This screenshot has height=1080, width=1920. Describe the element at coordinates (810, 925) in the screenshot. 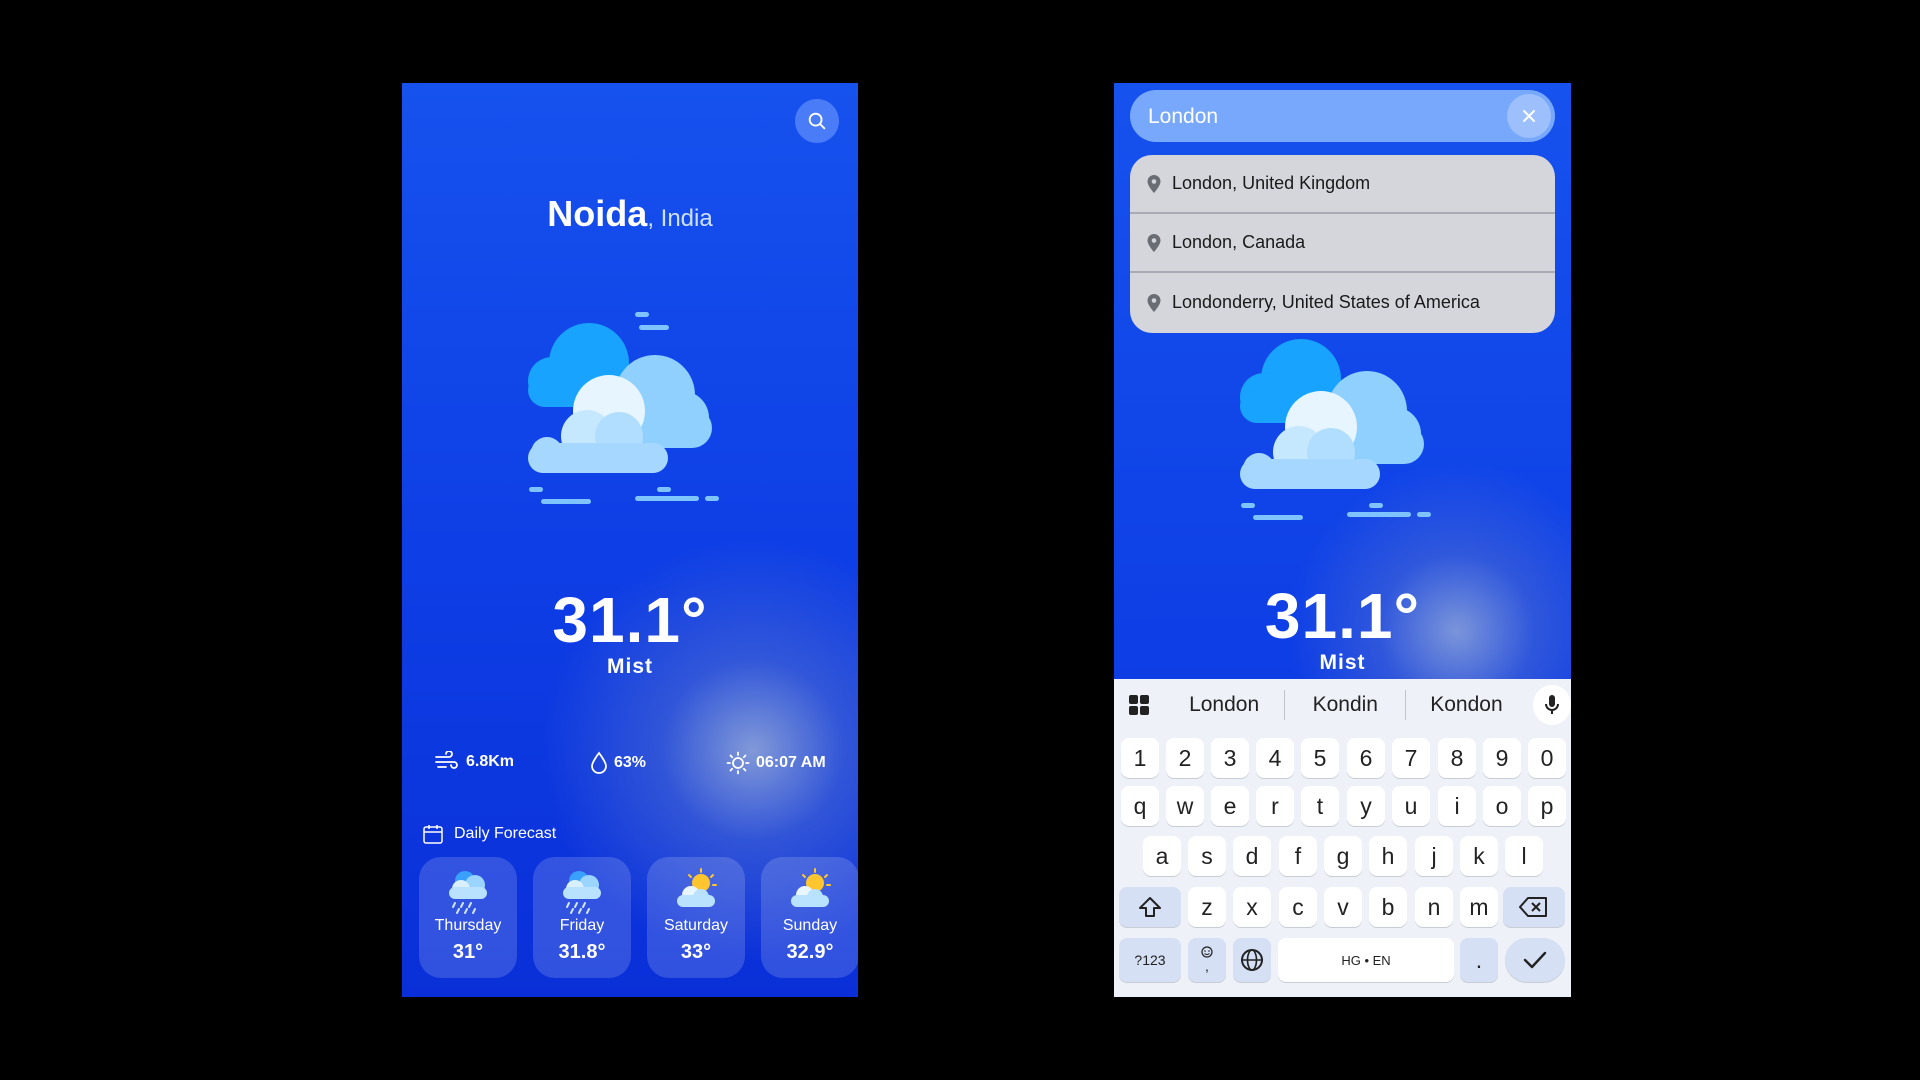

I see `forecast-day: Sunday` at that location.